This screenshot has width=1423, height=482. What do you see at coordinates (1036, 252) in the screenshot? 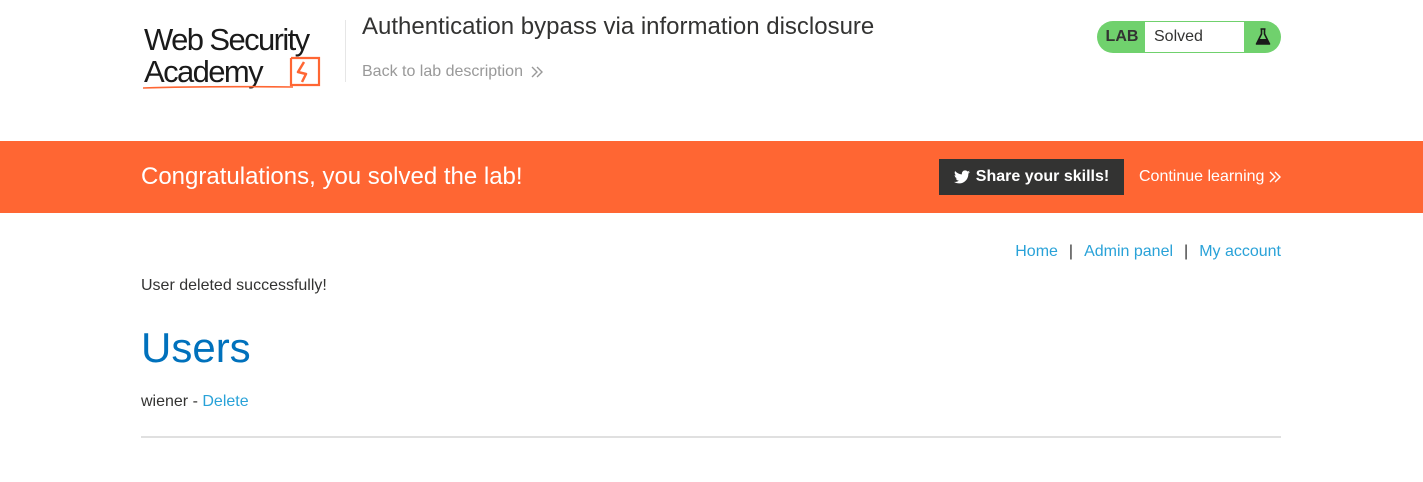
I see `nav-link-home: Home` at bounding box center [1036, 252].